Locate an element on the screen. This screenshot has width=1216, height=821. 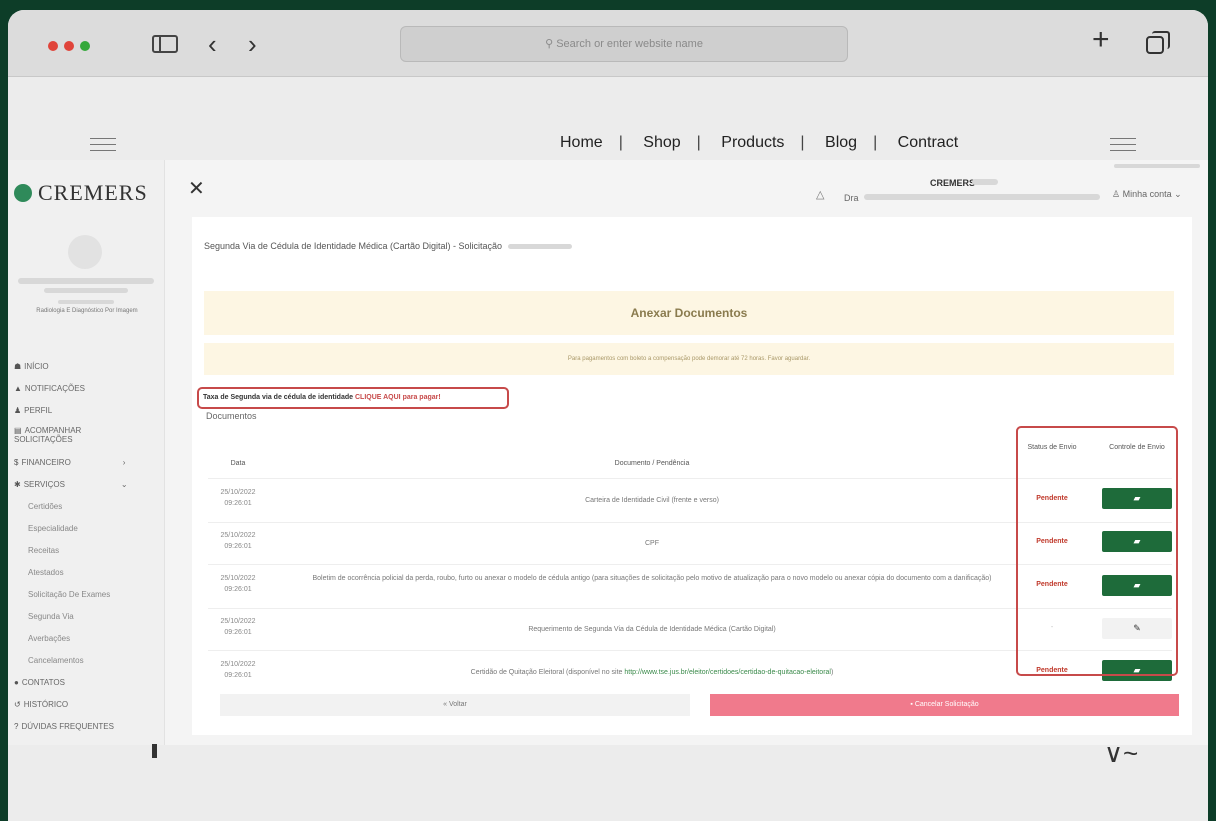
address-bar: ⚲ Search or enter website name is located at coordinates (624, 44).